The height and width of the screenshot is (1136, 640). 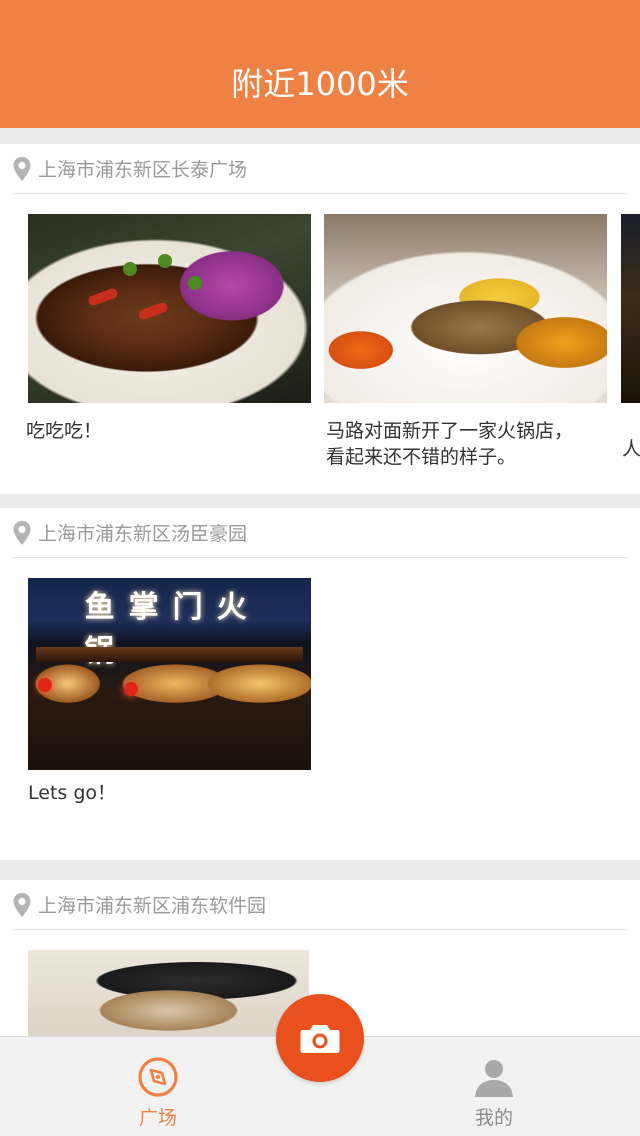 What do you see at coordinates (449, 444) in the screenshot?
I see `post-caption: 马路对面新开了一家火锅店， 看起来还不错的样子。` at bounding box center [449, 444].